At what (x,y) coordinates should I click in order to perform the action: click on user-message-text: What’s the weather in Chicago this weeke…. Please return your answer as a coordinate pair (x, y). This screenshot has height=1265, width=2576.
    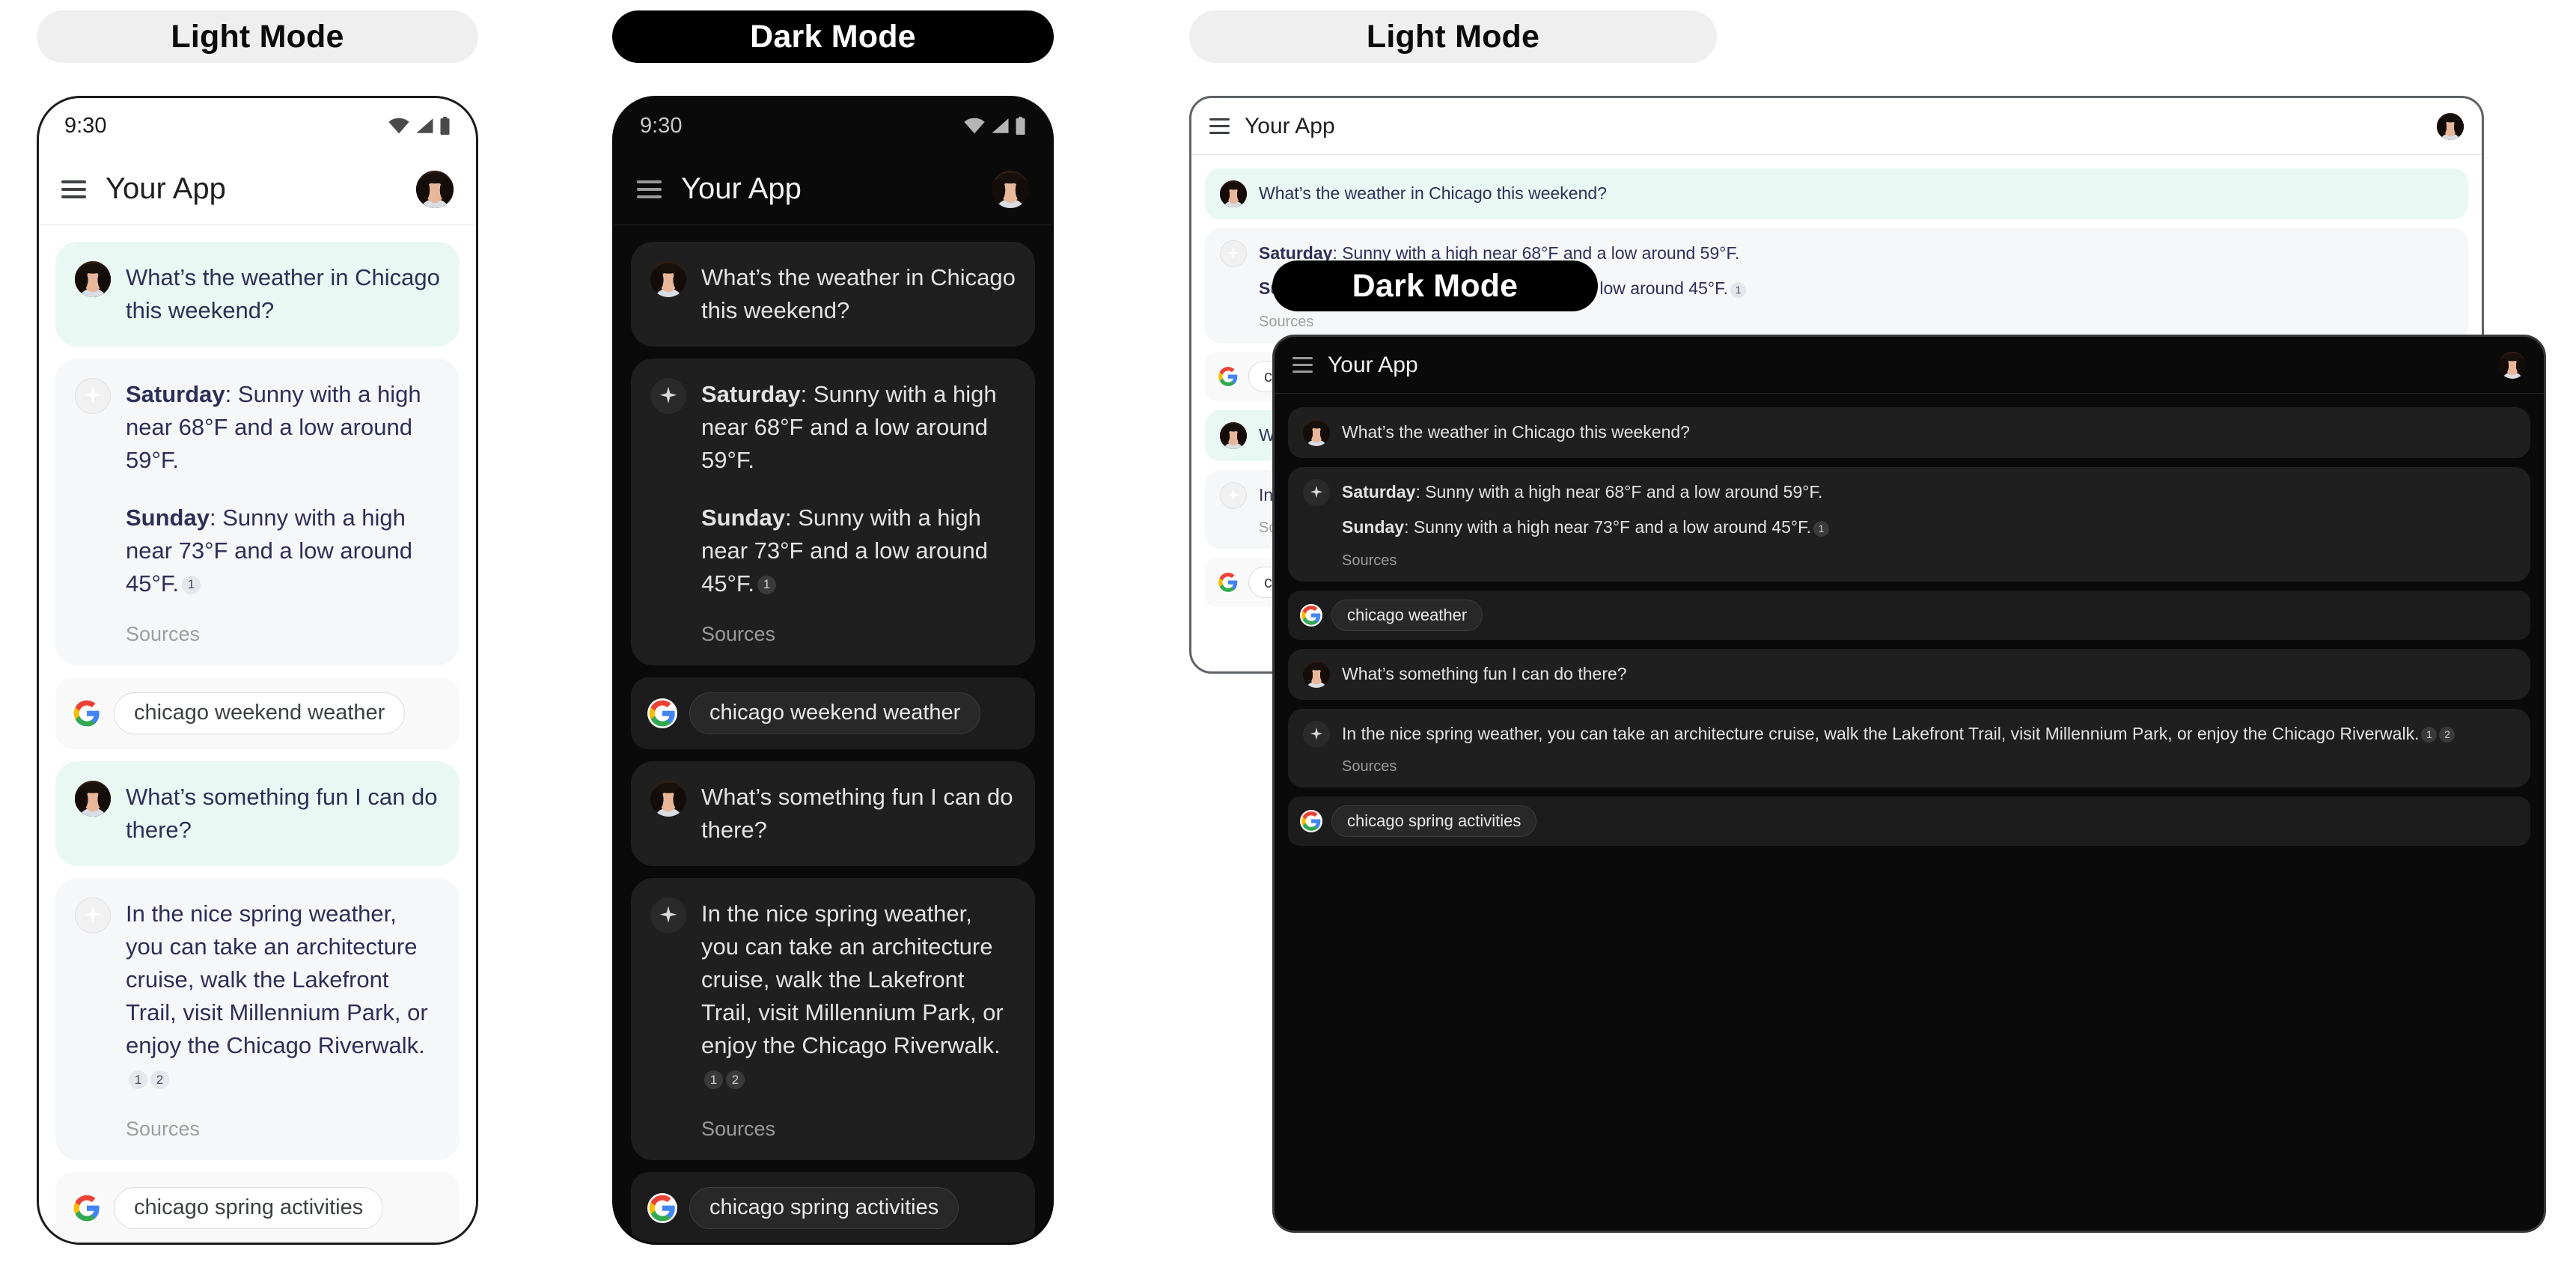
    Looking at the image, I should click on (858, 294).